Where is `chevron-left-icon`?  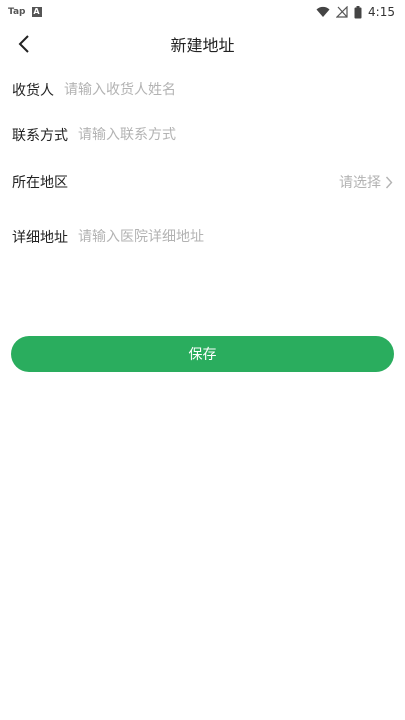 chevron-left-icon is located at coordinates (23, 44).